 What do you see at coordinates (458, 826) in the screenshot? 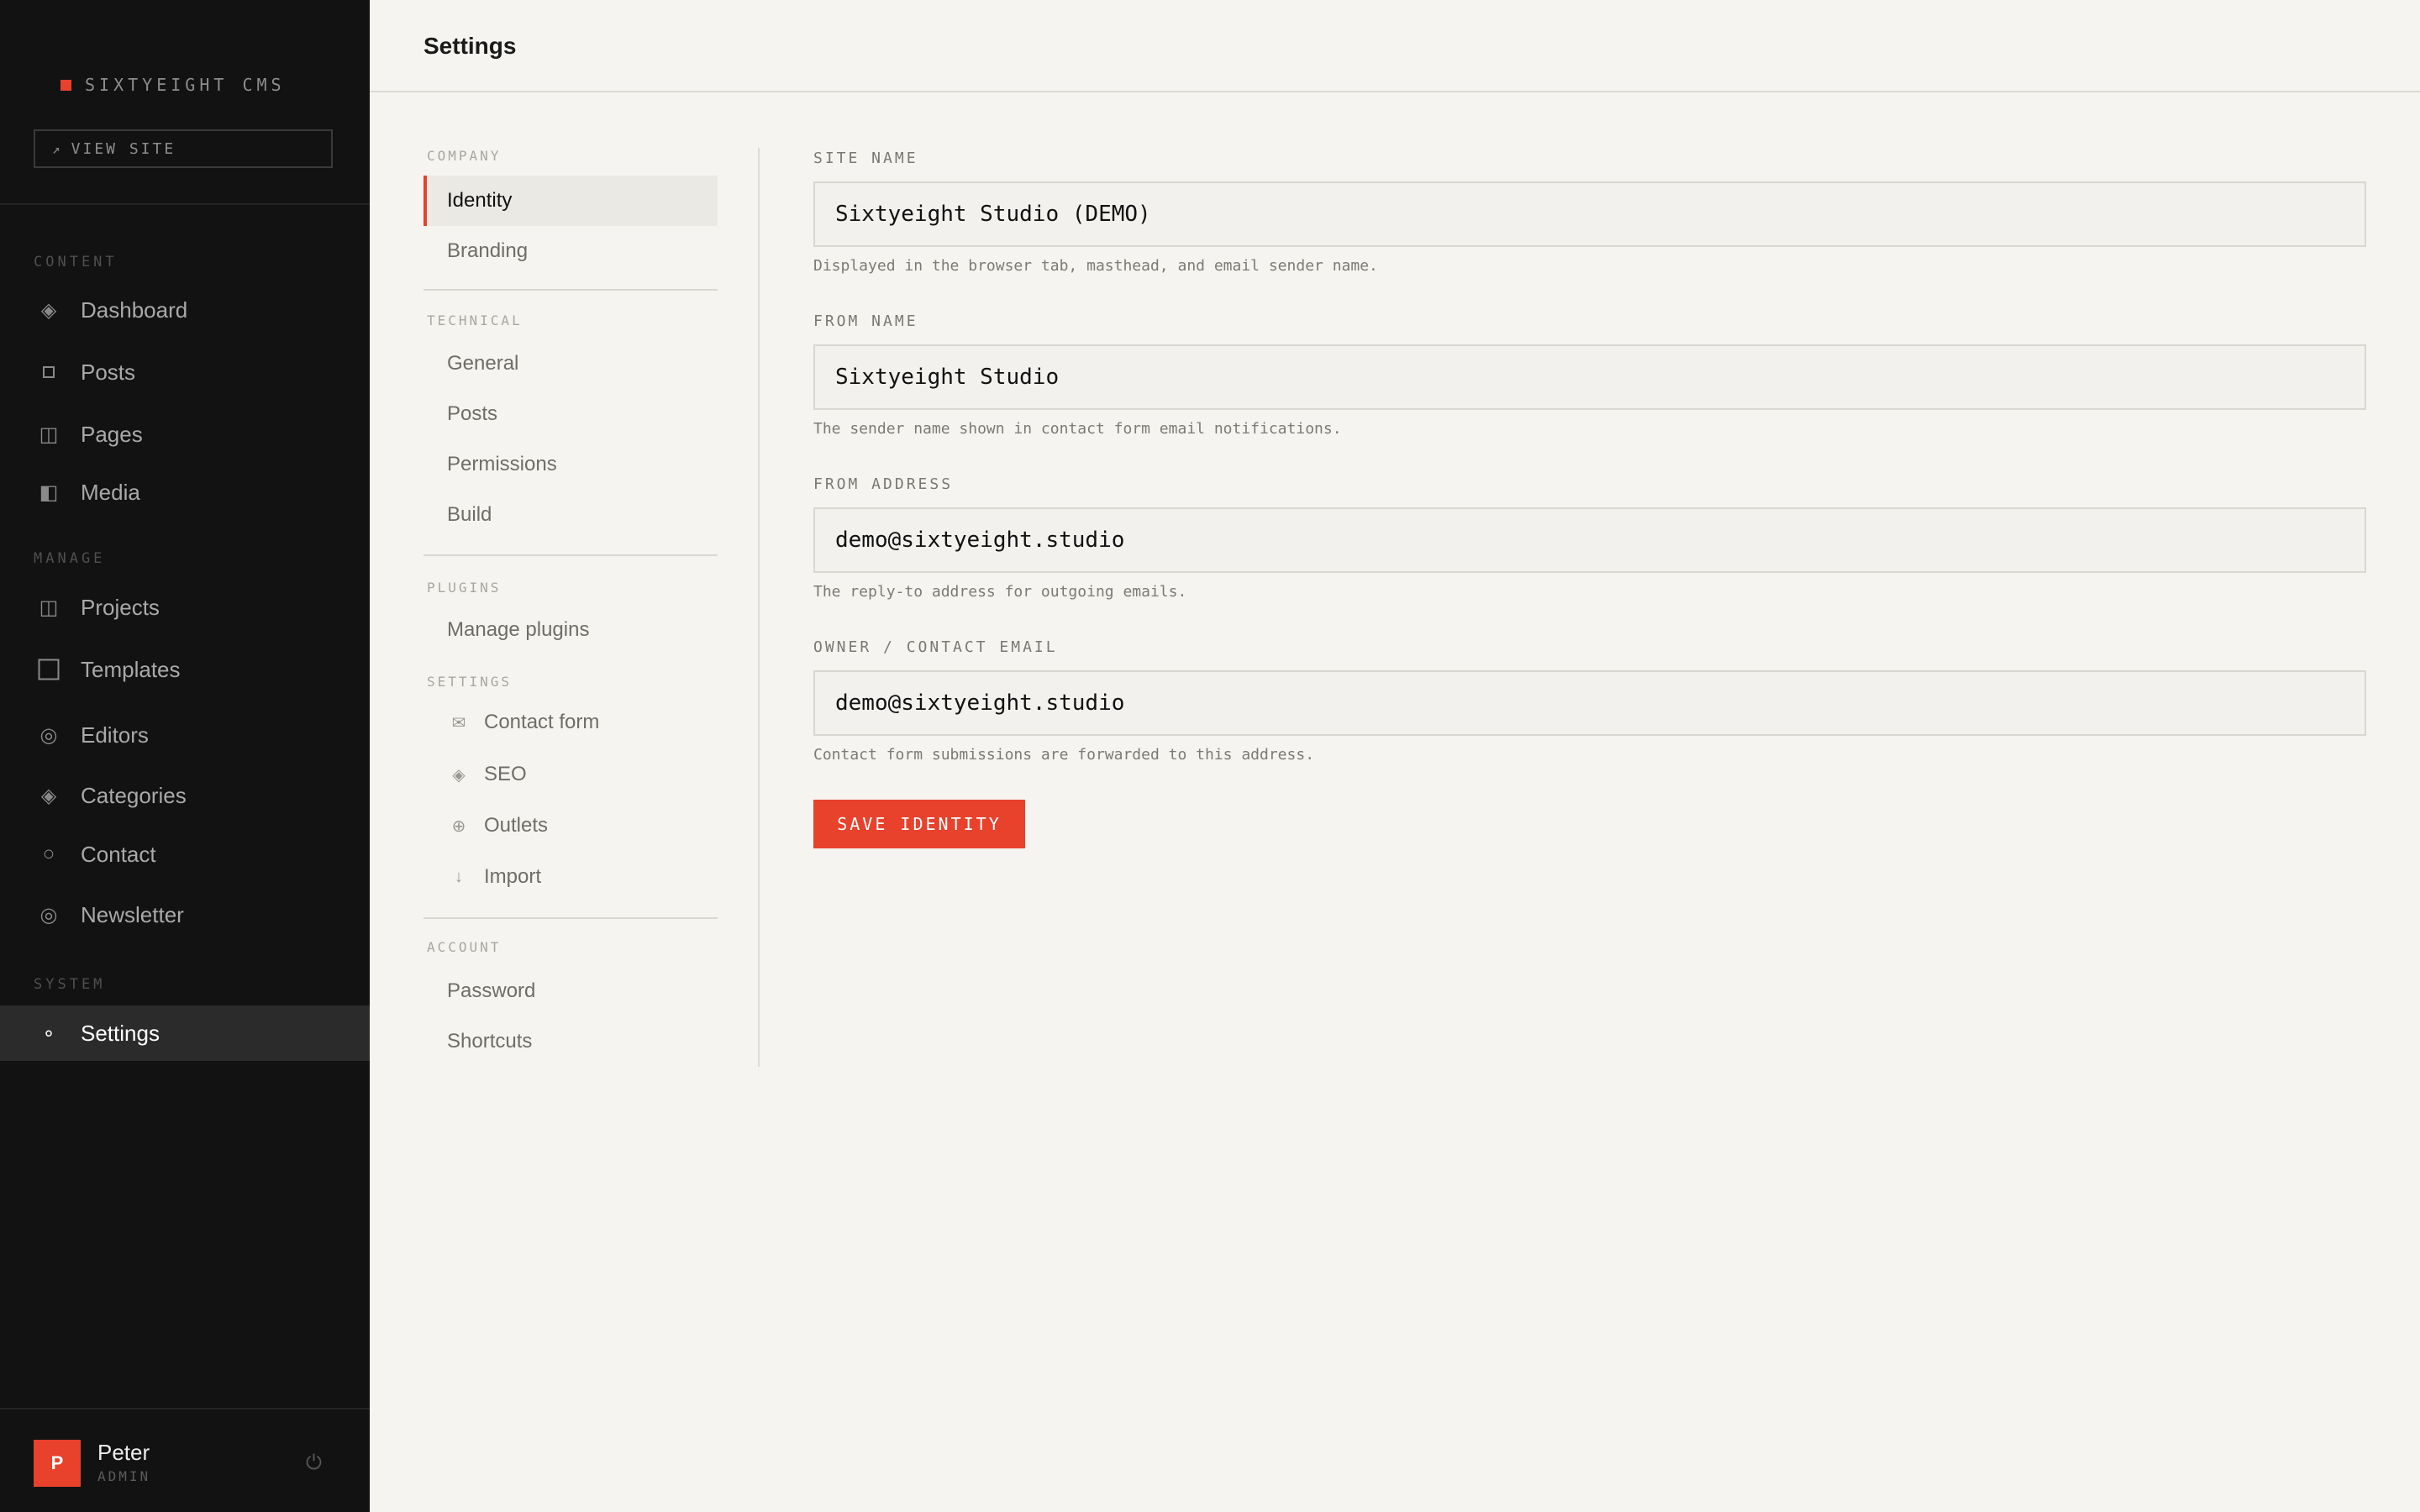
I see `globe-icon: ⊕` at bounding box center [458, 826].